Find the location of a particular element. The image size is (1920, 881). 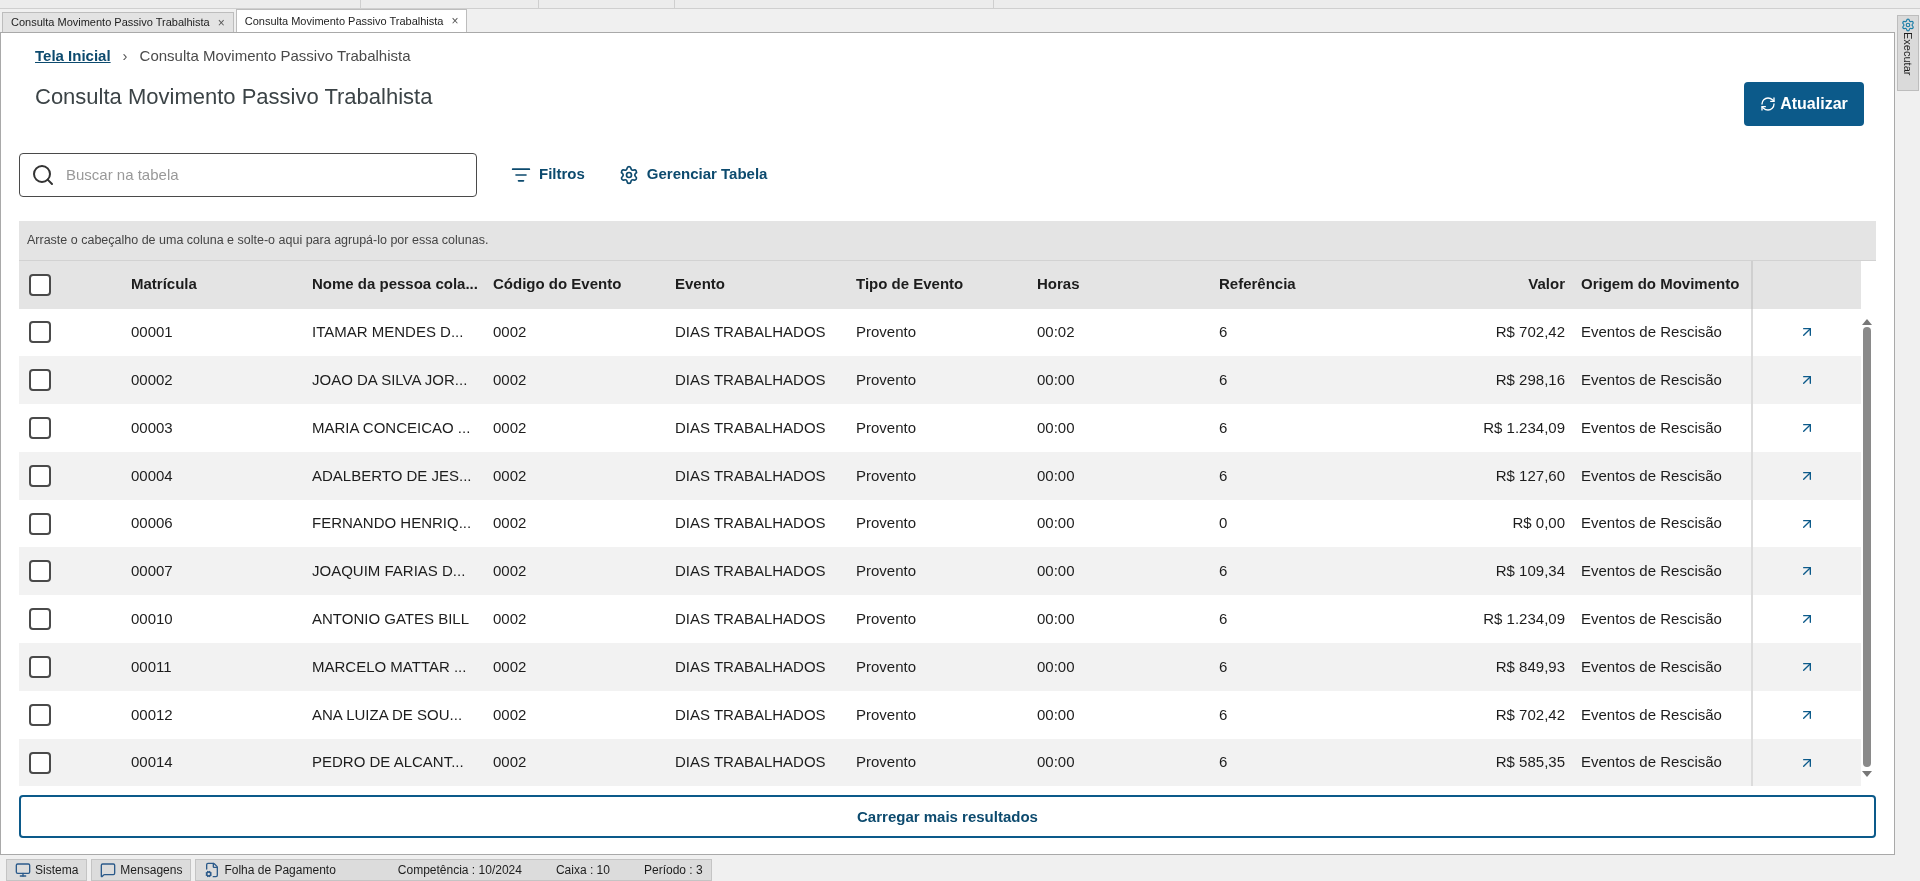

status-bar-tab: Folha de Pagamento Competência : 10/2024 Caixa : 10 Período : 3 is located at coordinates (453, 870).